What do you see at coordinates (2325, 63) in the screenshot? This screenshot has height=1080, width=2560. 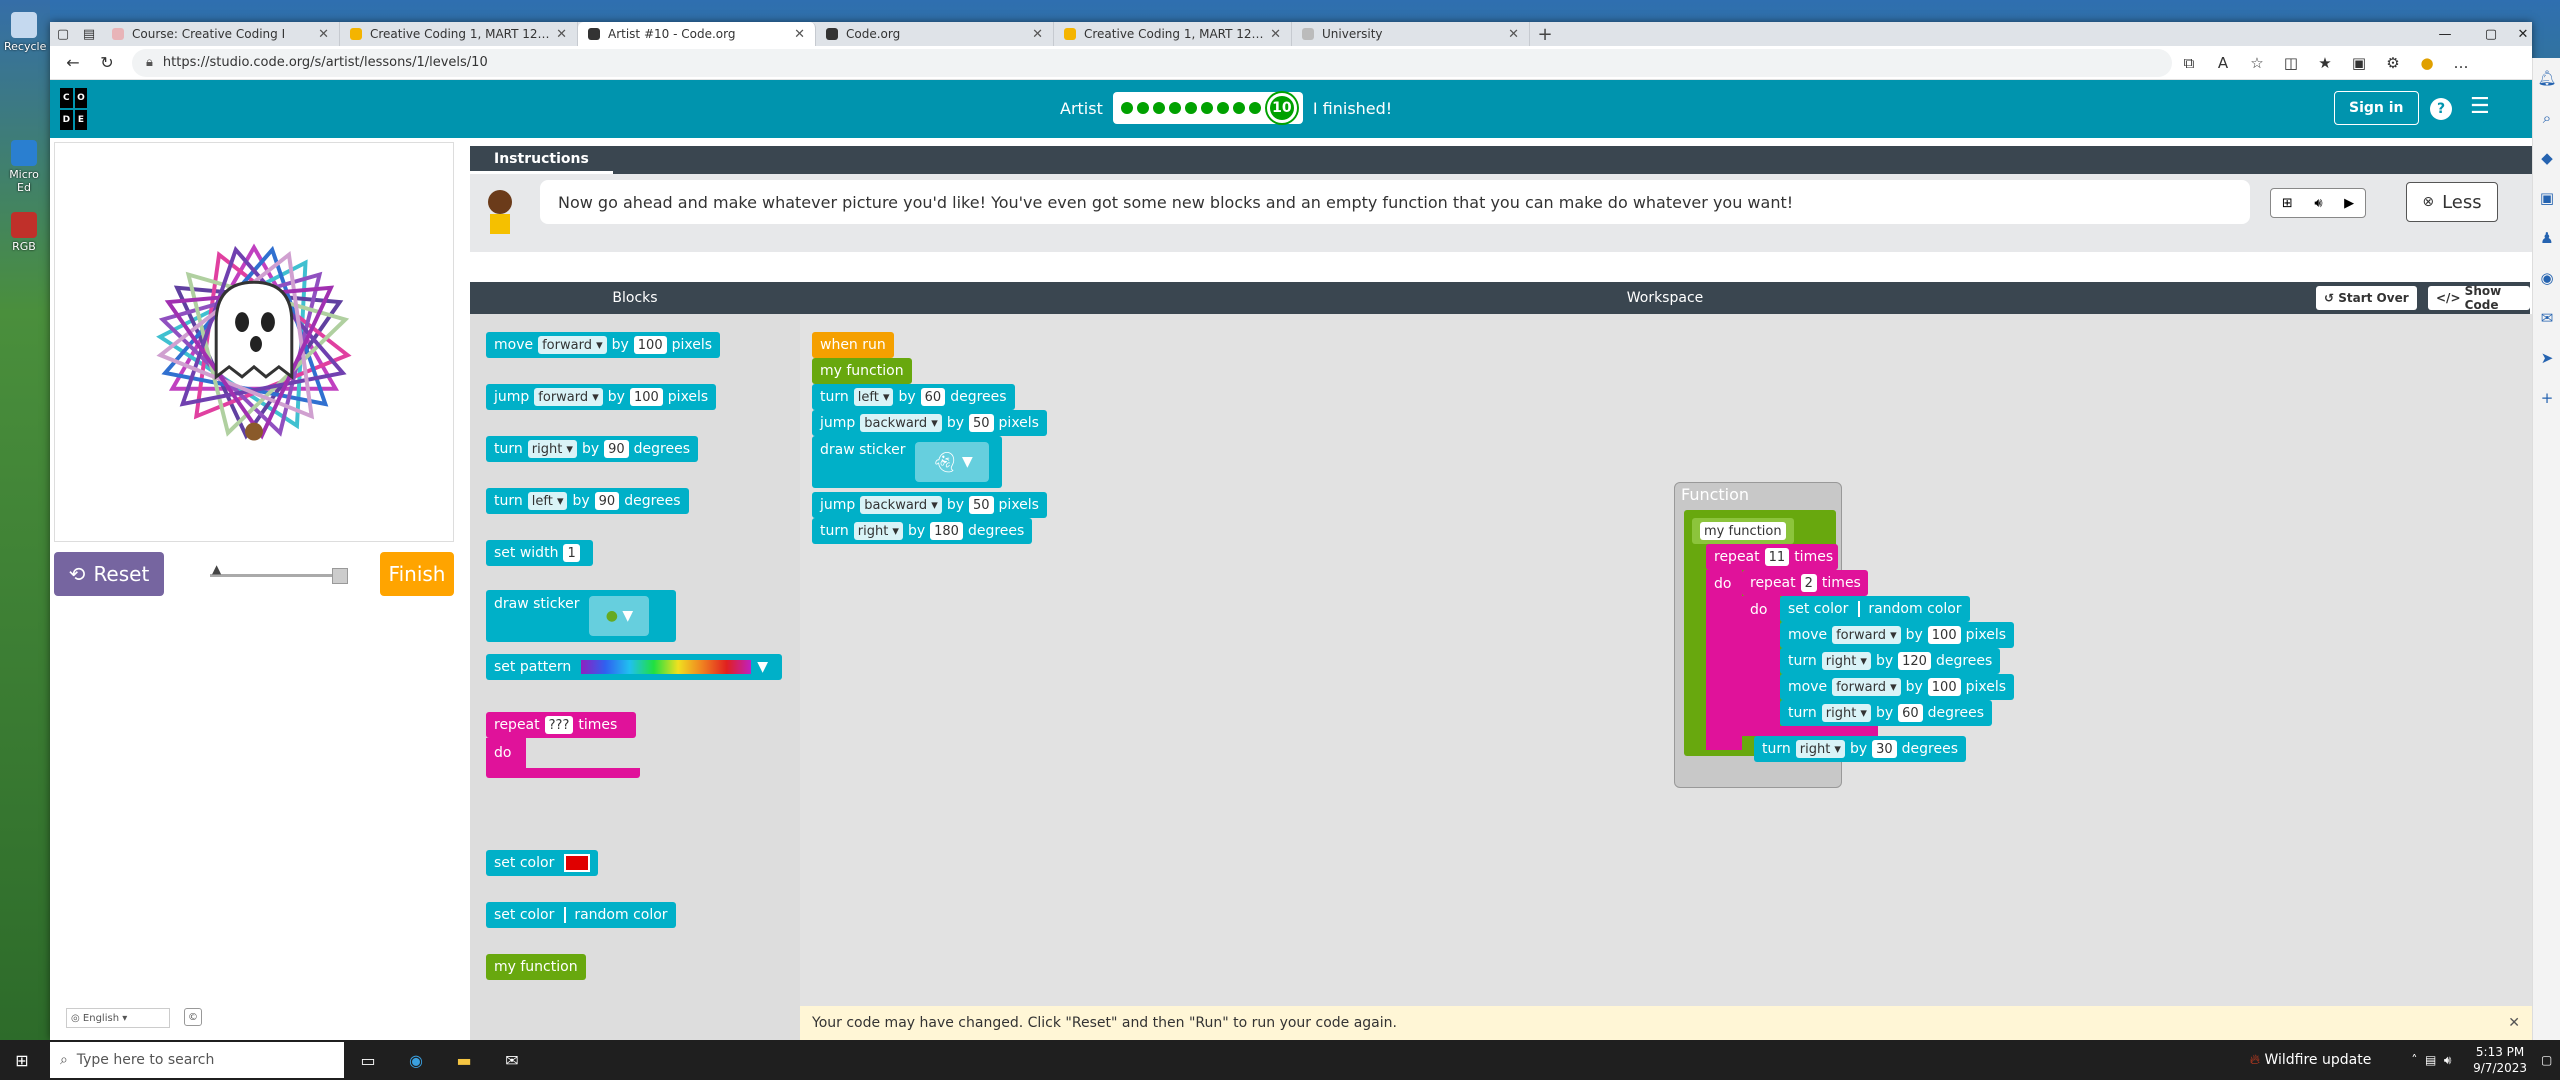 I see `favorites-icon: ★` at bounding box center [2325, 63].